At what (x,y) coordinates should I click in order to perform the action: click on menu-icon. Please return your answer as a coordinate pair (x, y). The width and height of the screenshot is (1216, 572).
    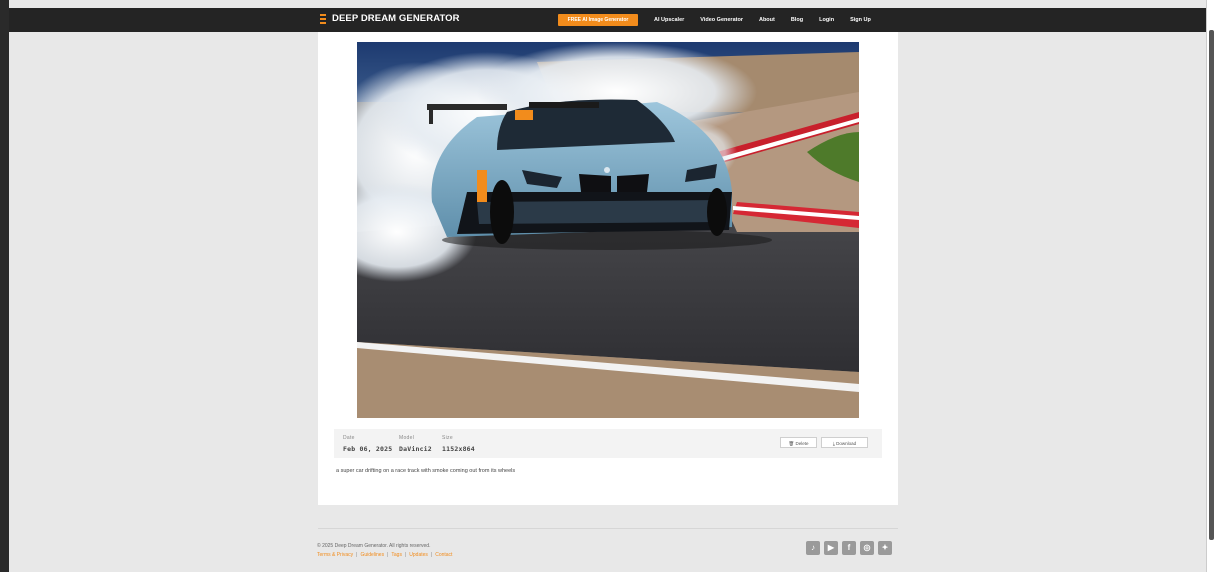
    Looking at the image, I should click on (323, 18).